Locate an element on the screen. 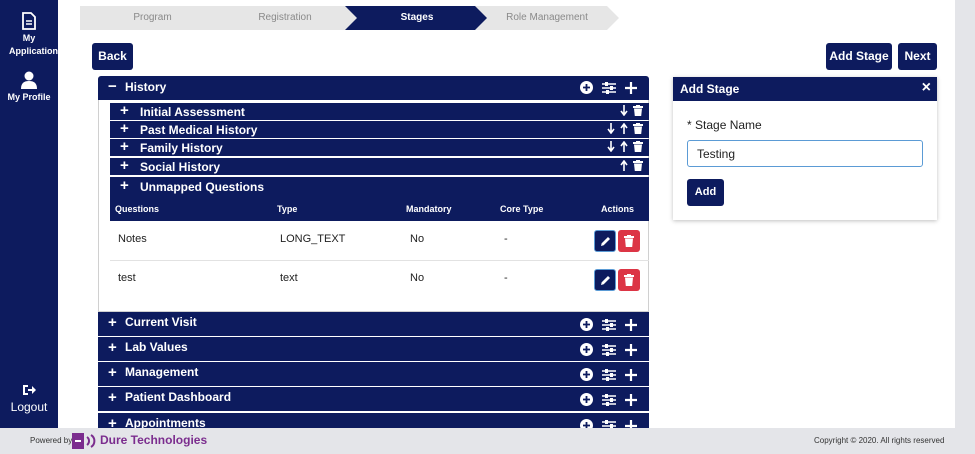 This screenshot has width=975, height=454. subsection-past-medical-history: + Past Medical History is located at coordinates (379, 129).